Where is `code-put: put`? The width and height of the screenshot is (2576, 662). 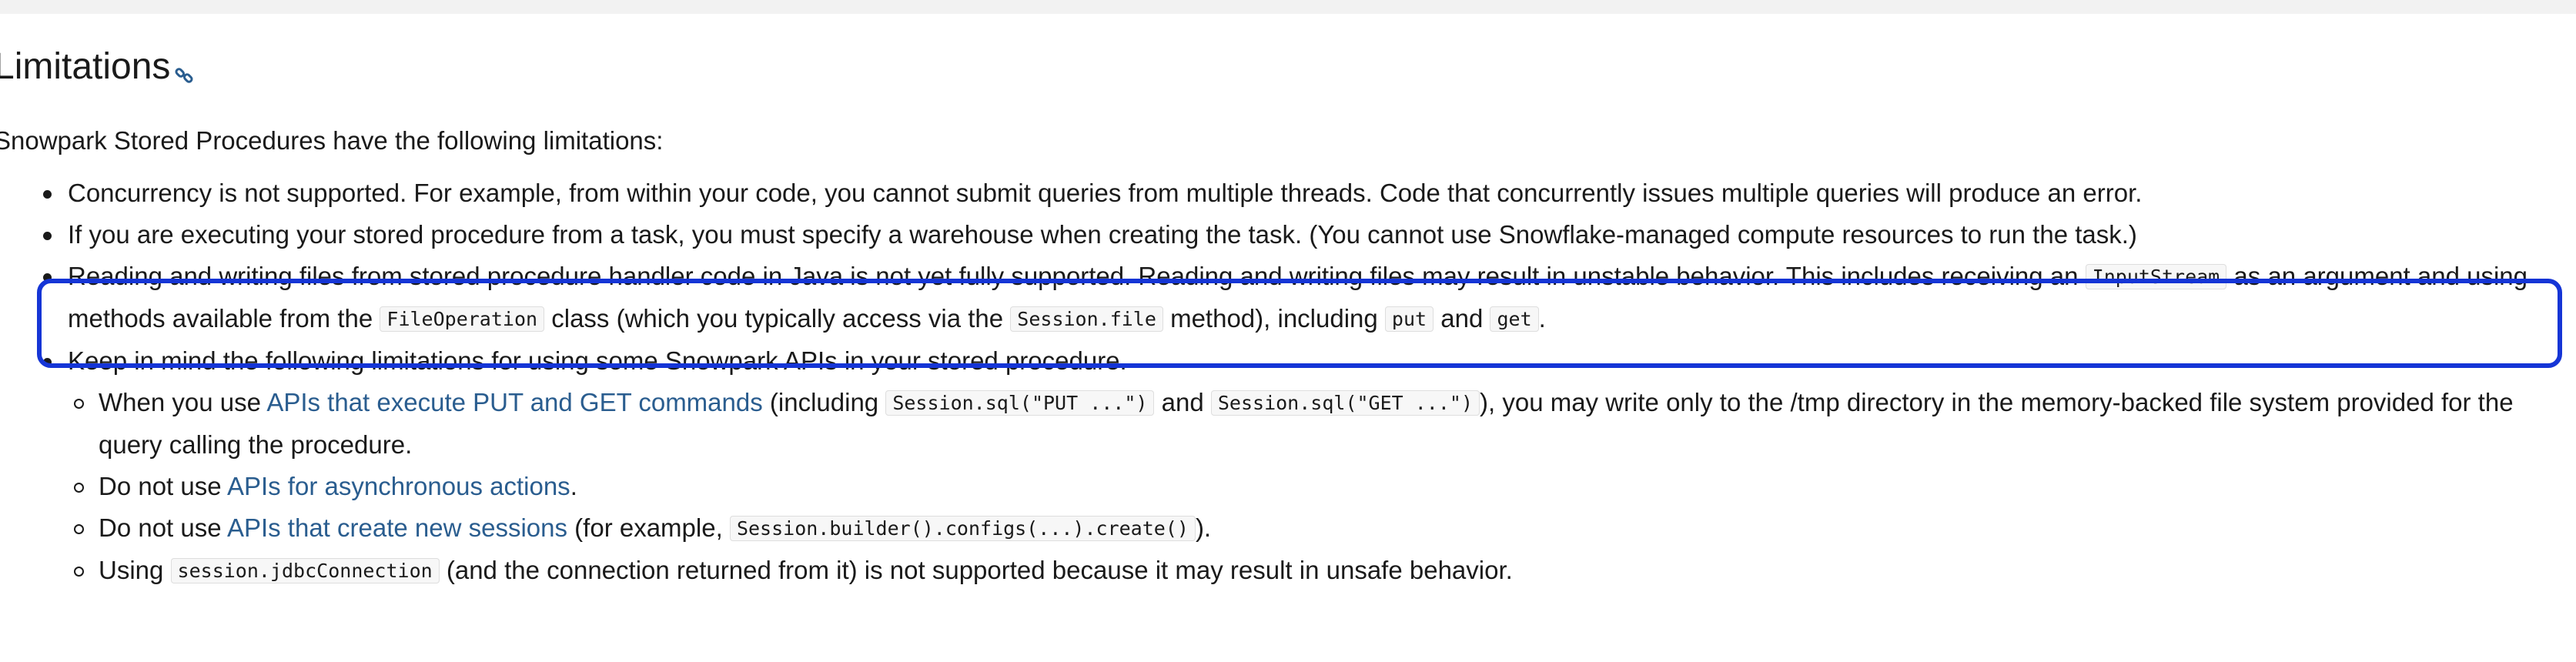
code-put: put is located at coordinates (1409, 319).